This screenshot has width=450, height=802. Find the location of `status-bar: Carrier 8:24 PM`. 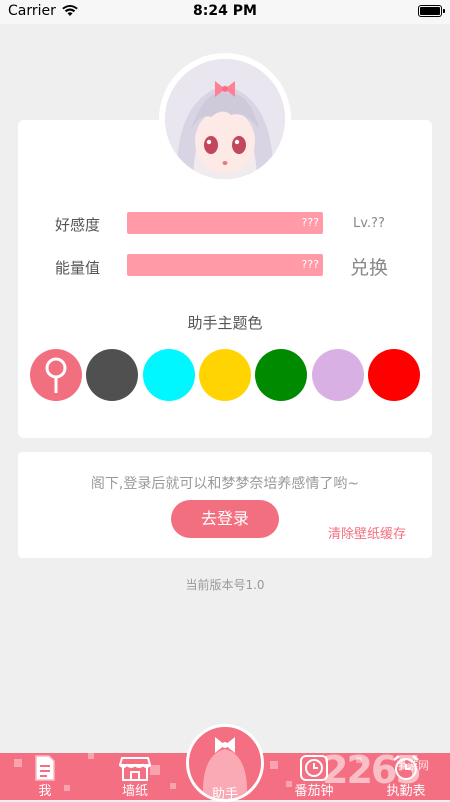

status-bar: Carrier 8:24 PM is located at coordinates (225, 12).